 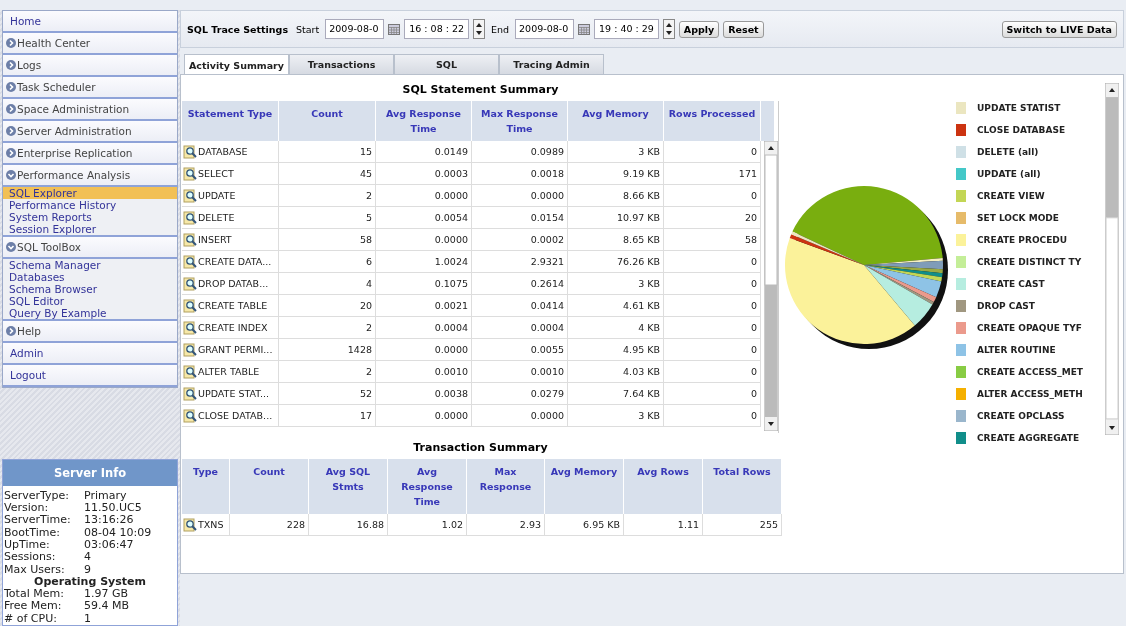 I want to click on info-value: 9, so click(x=88, y=569).